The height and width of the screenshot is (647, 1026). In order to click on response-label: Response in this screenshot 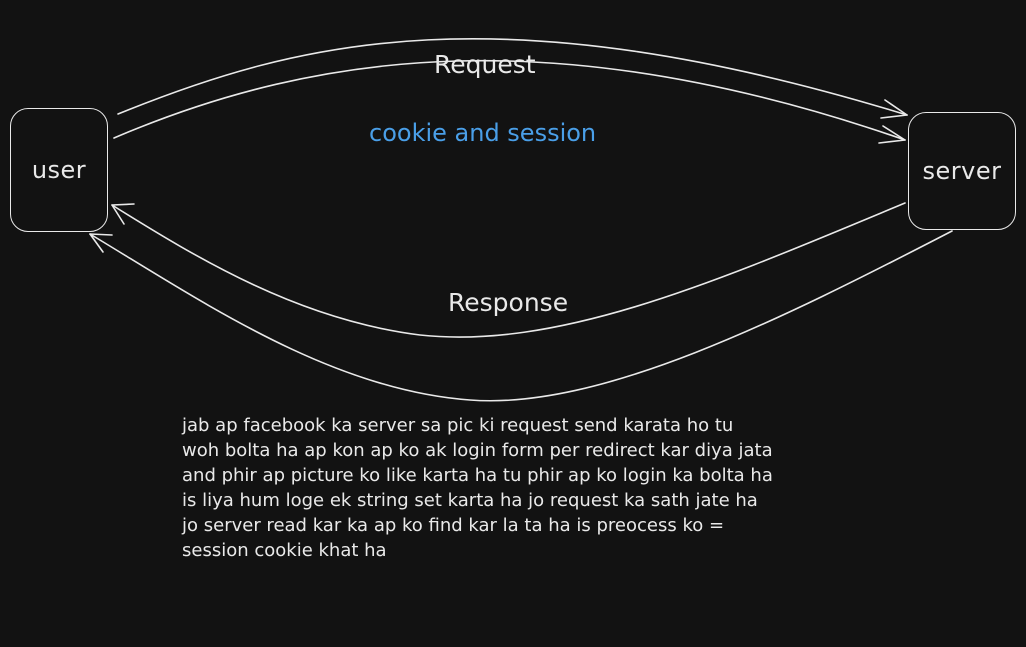, I will do `click(508, 302)`.